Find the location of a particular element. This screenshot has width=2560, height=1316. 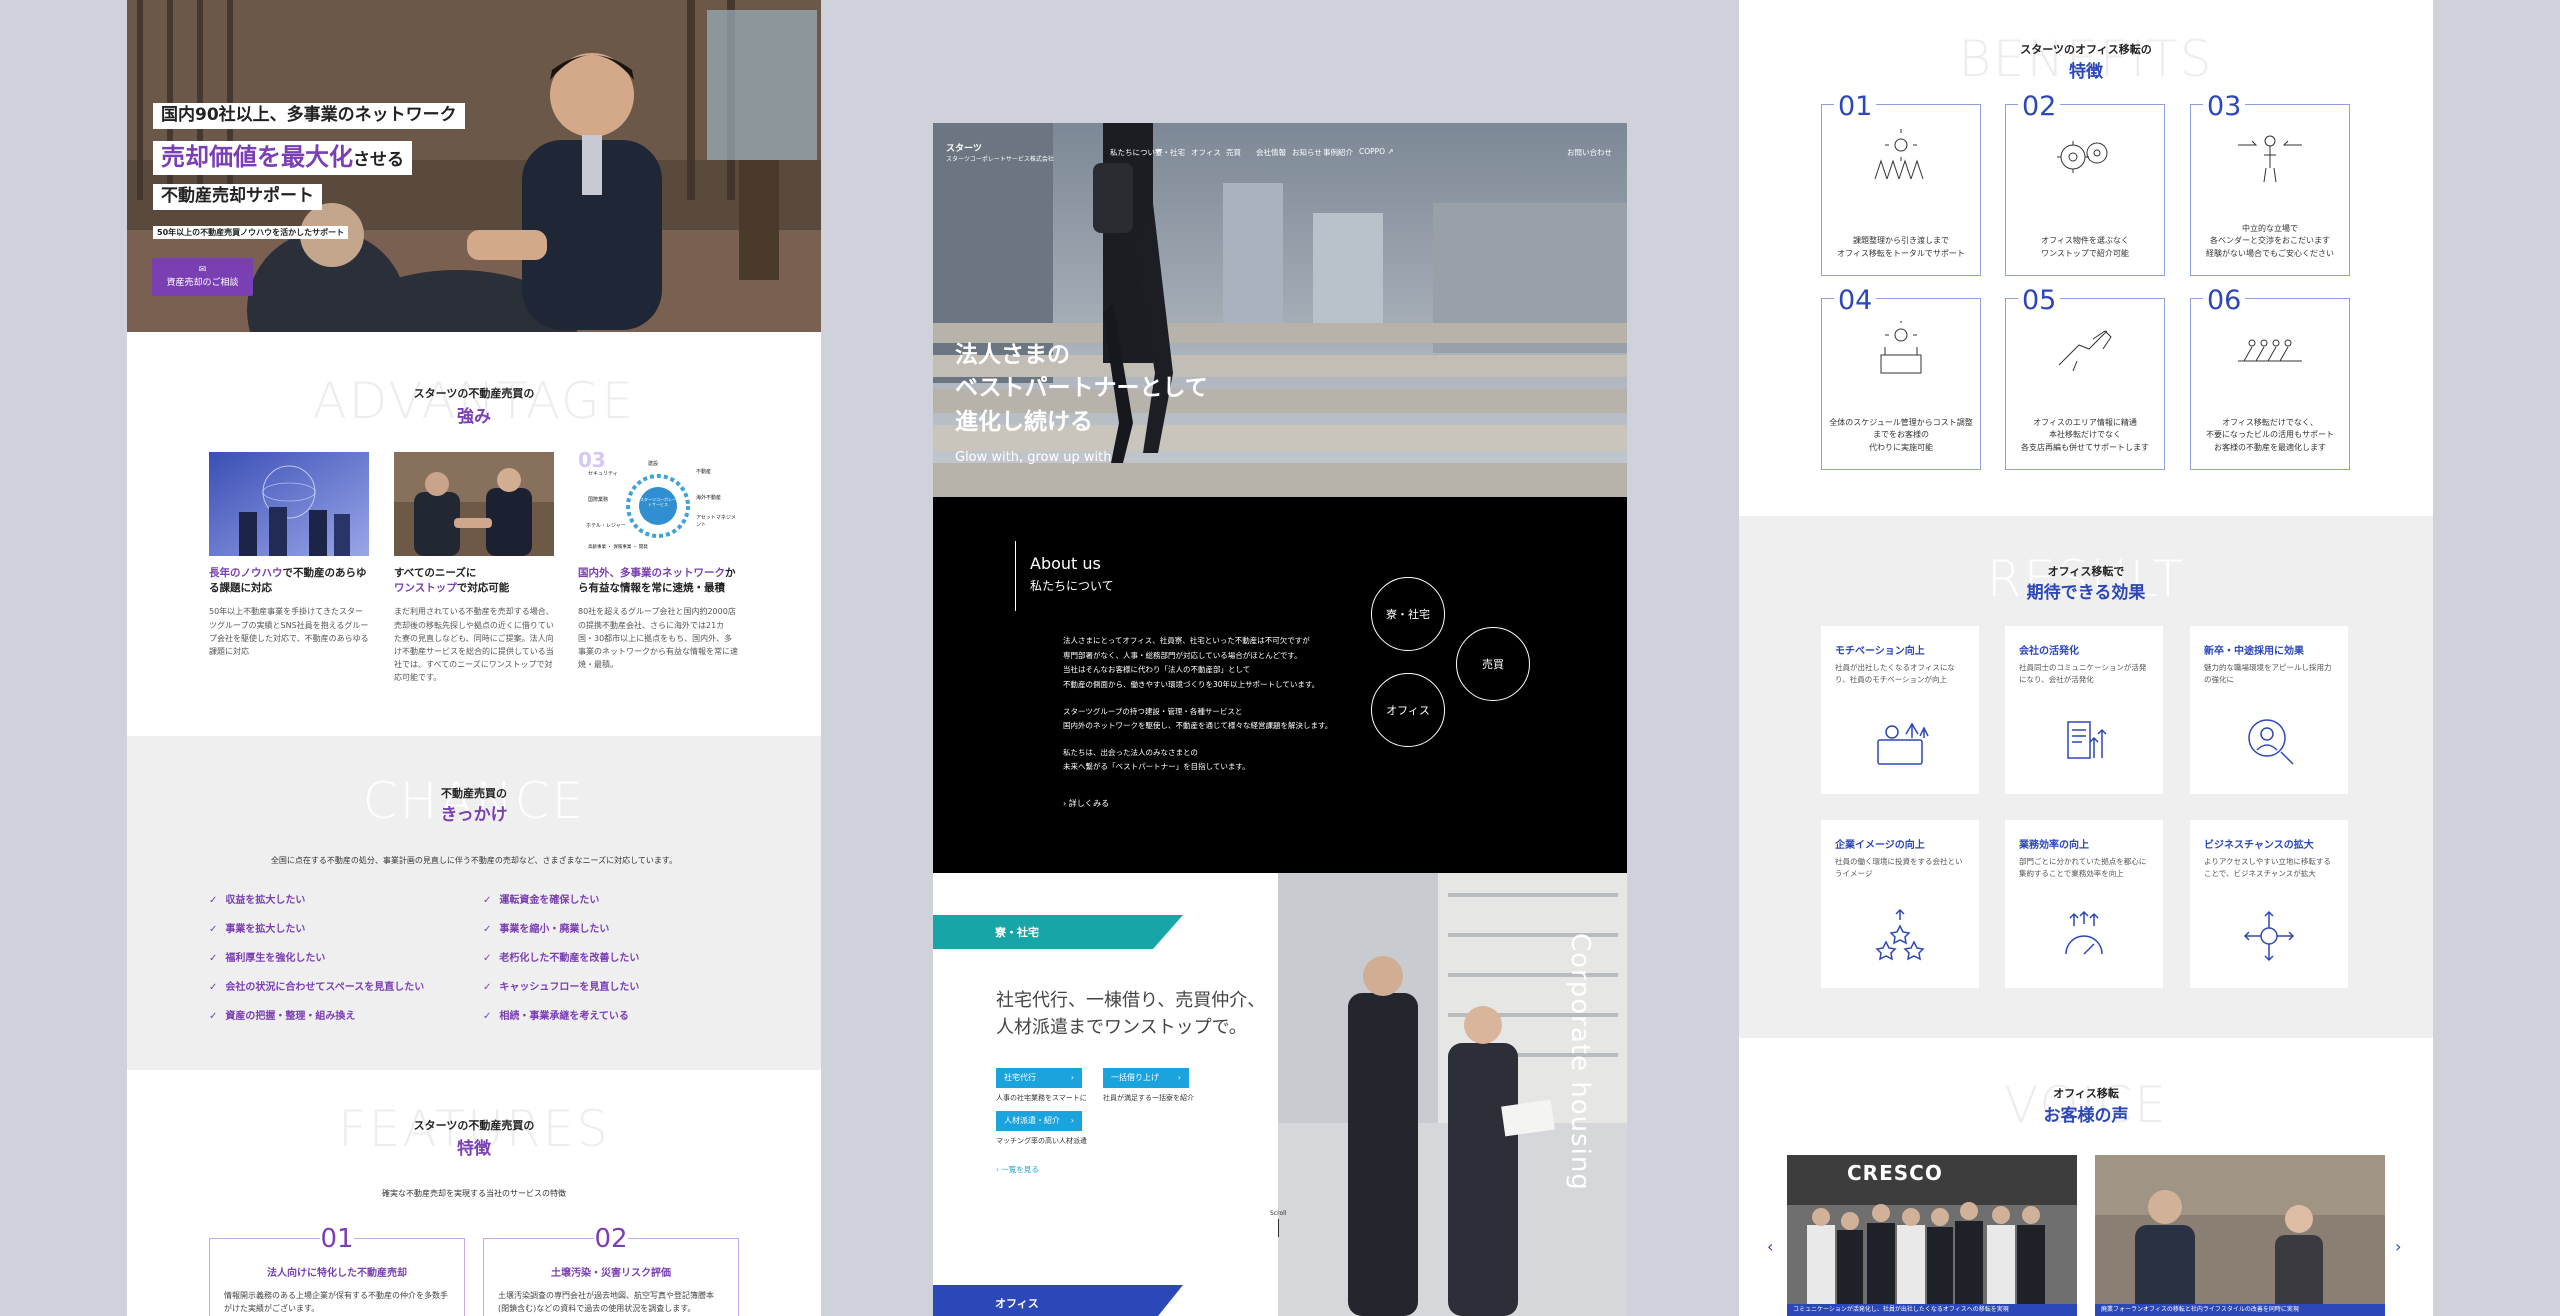

result-desc: 部門ごとに分かれていた拠点を都心に集約することで業務効率を向上 is located at coordinates (2083, 867).